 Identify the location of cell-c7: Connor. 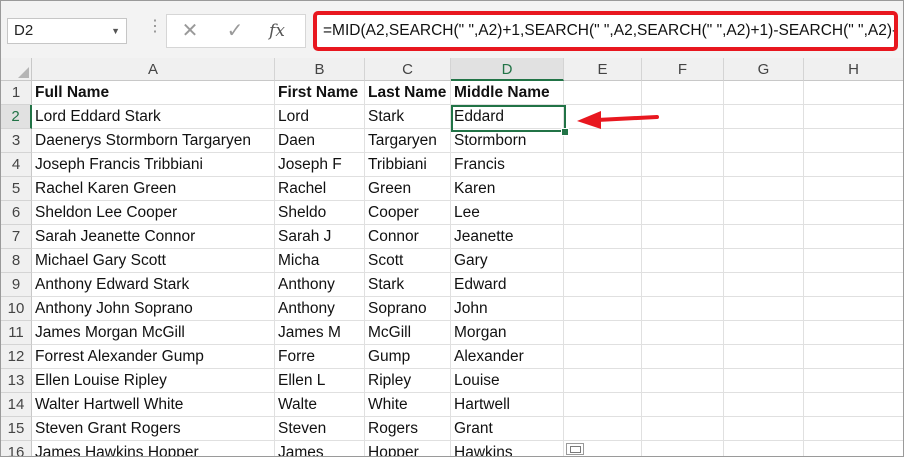
(408, 237).